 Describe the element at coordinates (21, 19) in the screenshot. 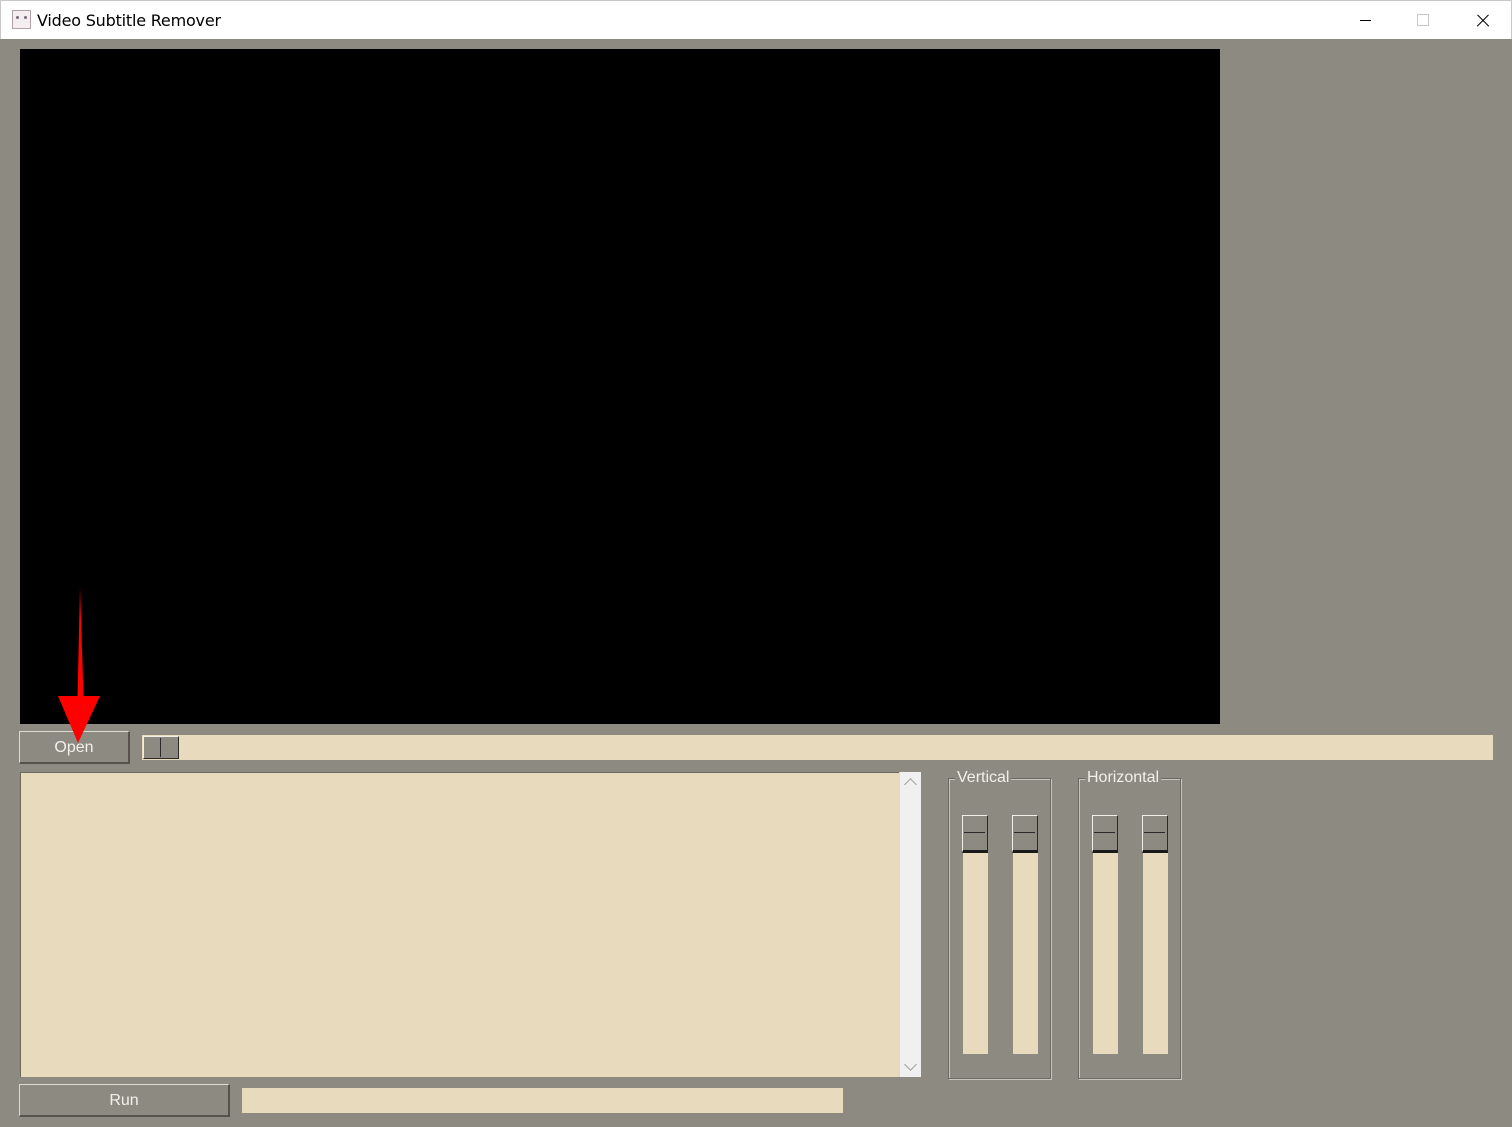

I see `app-icon` at that location.